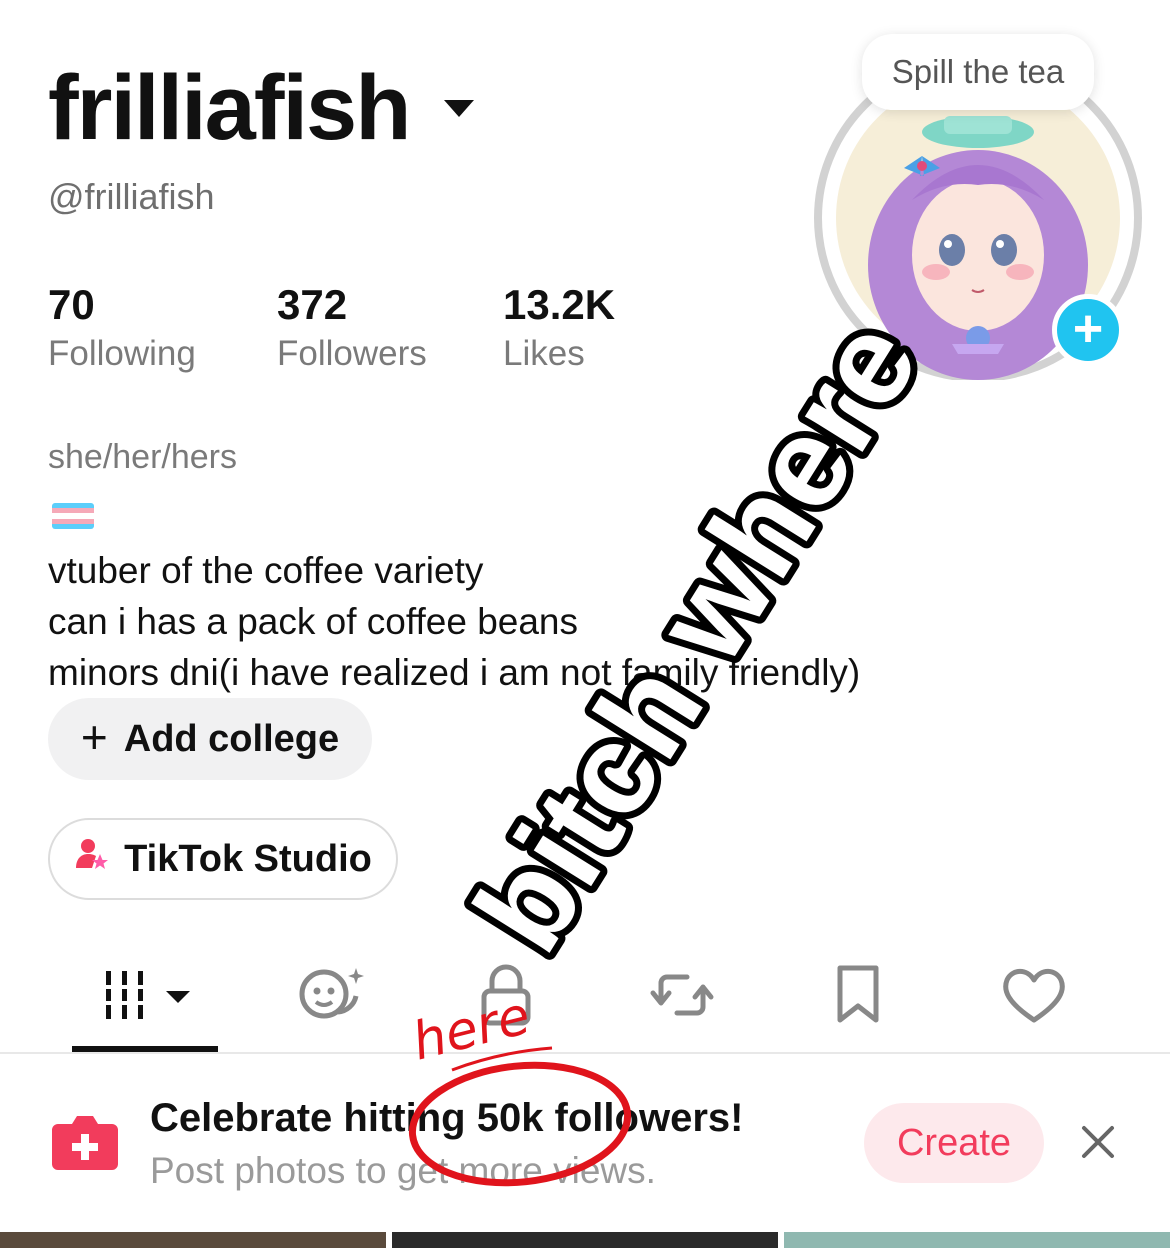 This screenshot has width=1170, height=1248. Describe the element at coordinates (94, 737) in the screenshot. I see `plus-icon: +` at that location.